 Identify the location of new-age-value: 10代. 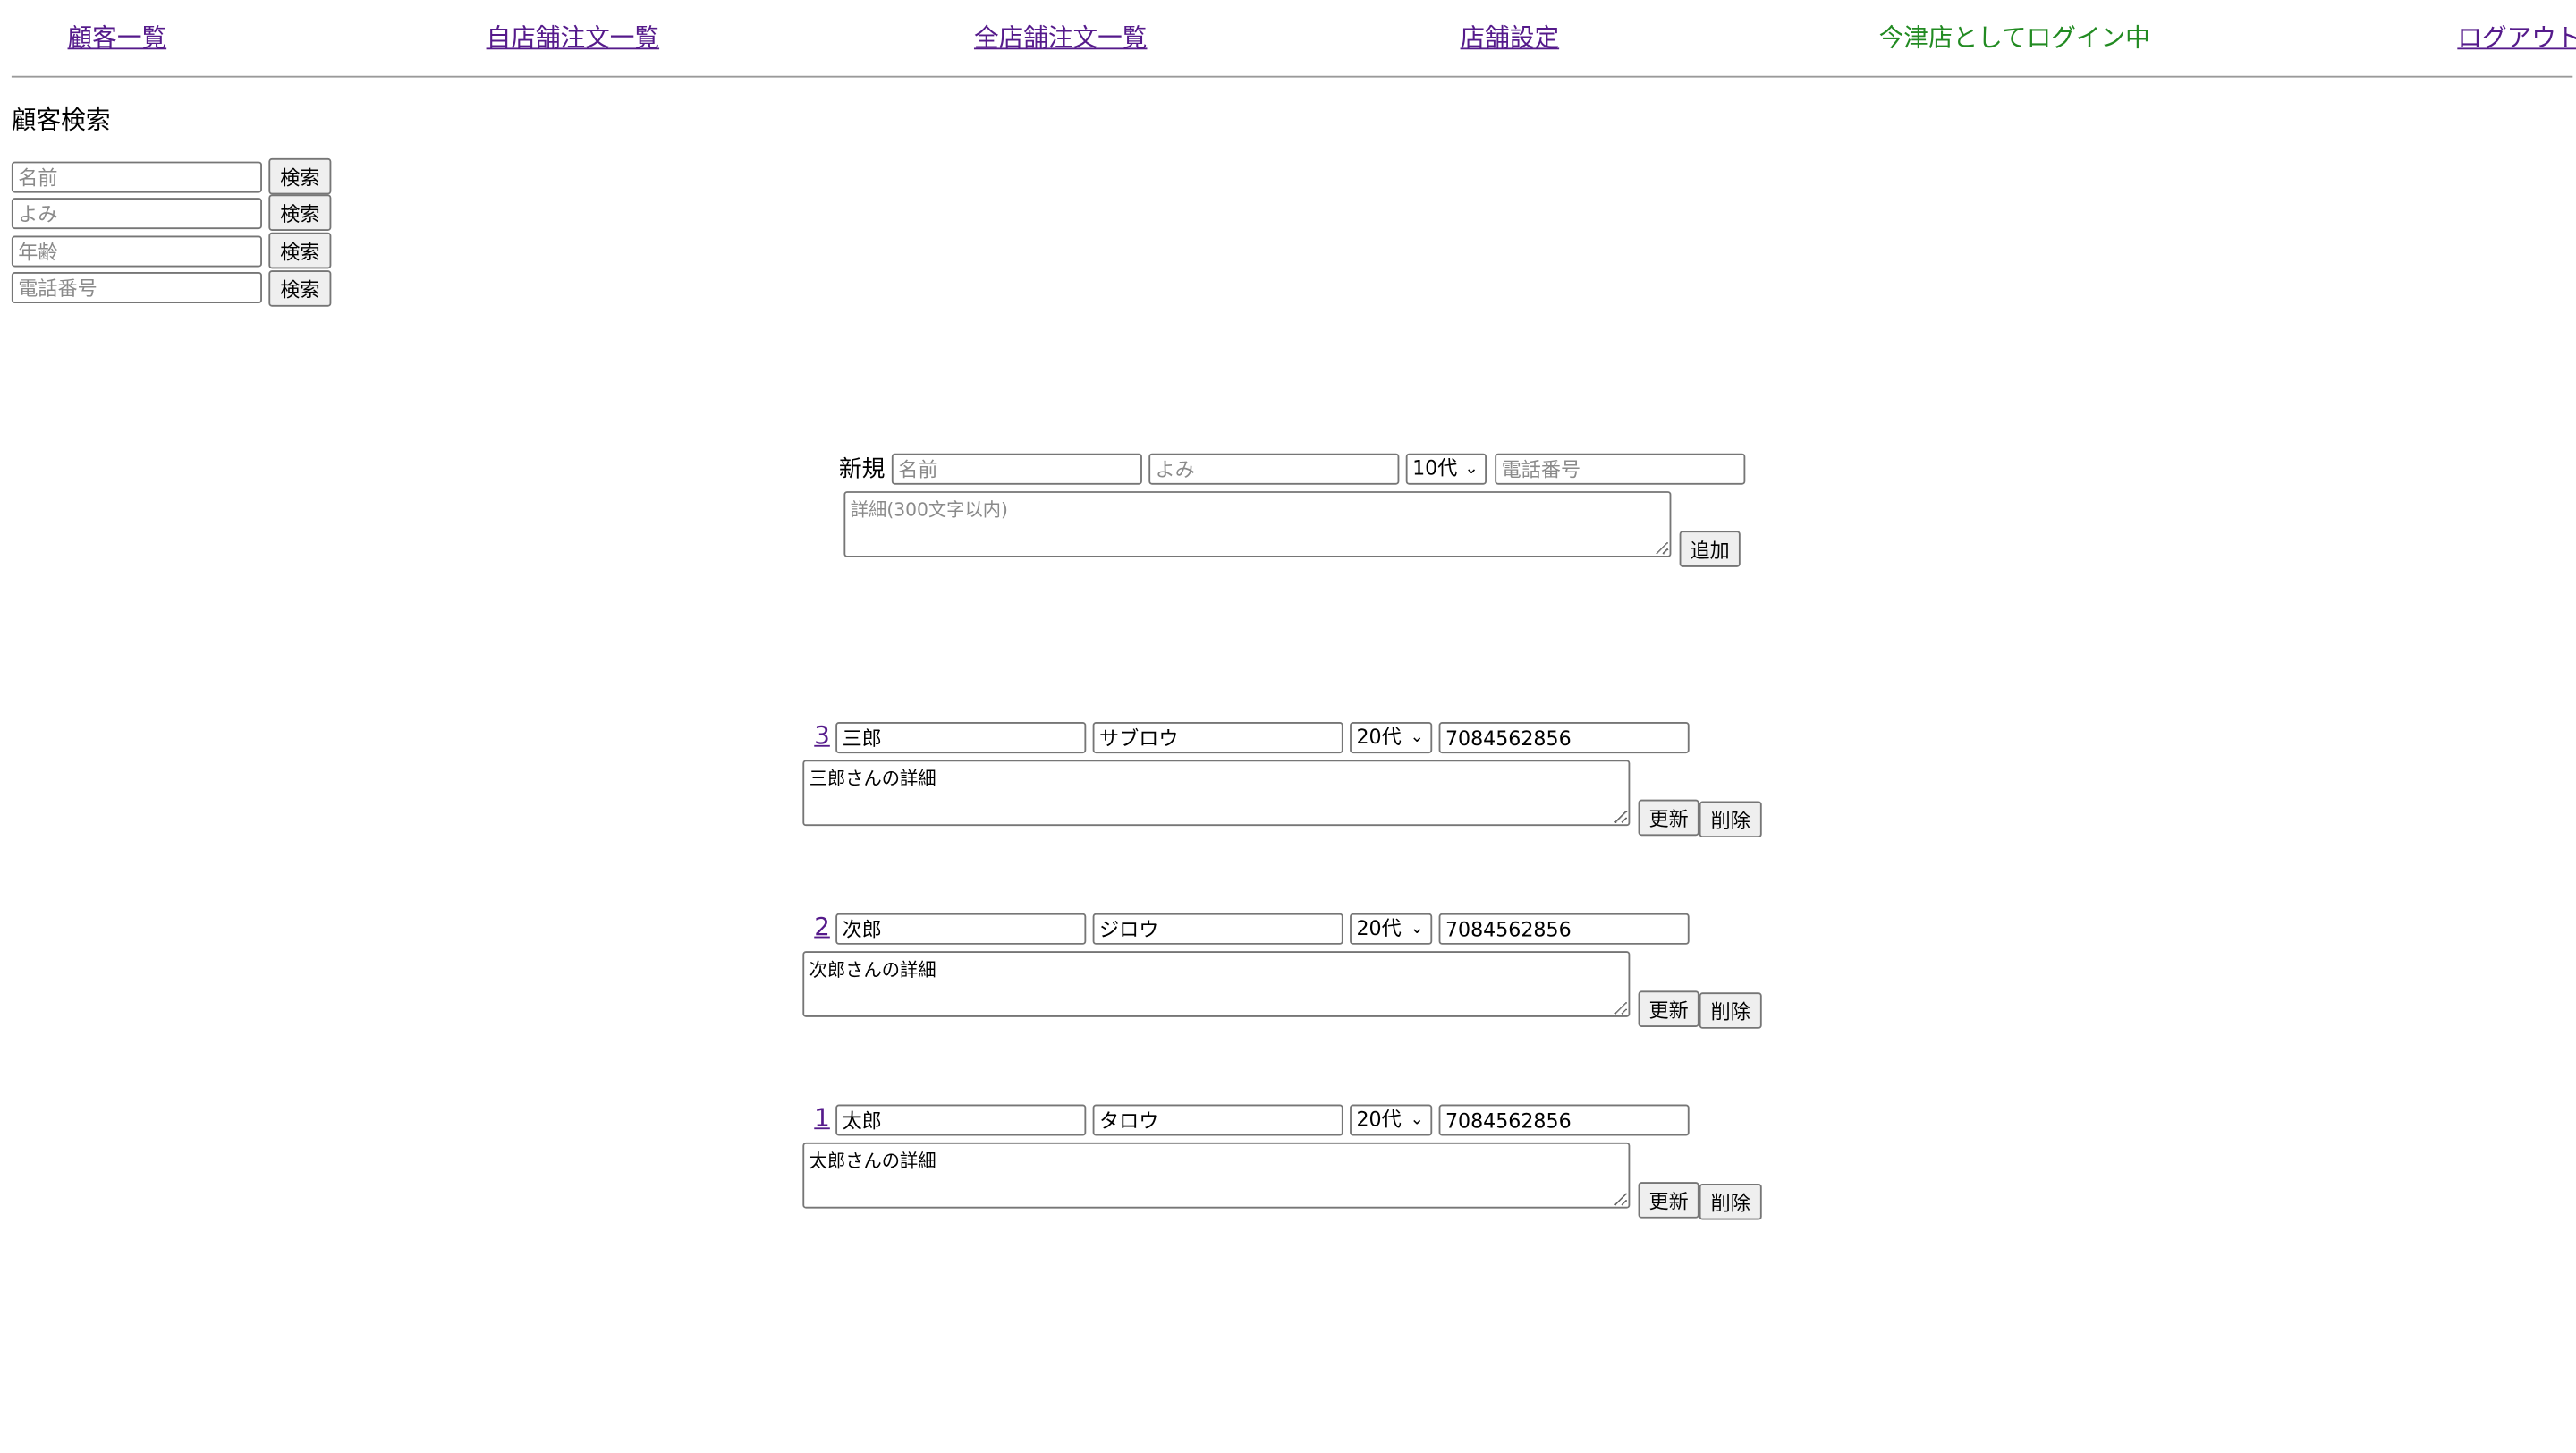
(1435, 468).